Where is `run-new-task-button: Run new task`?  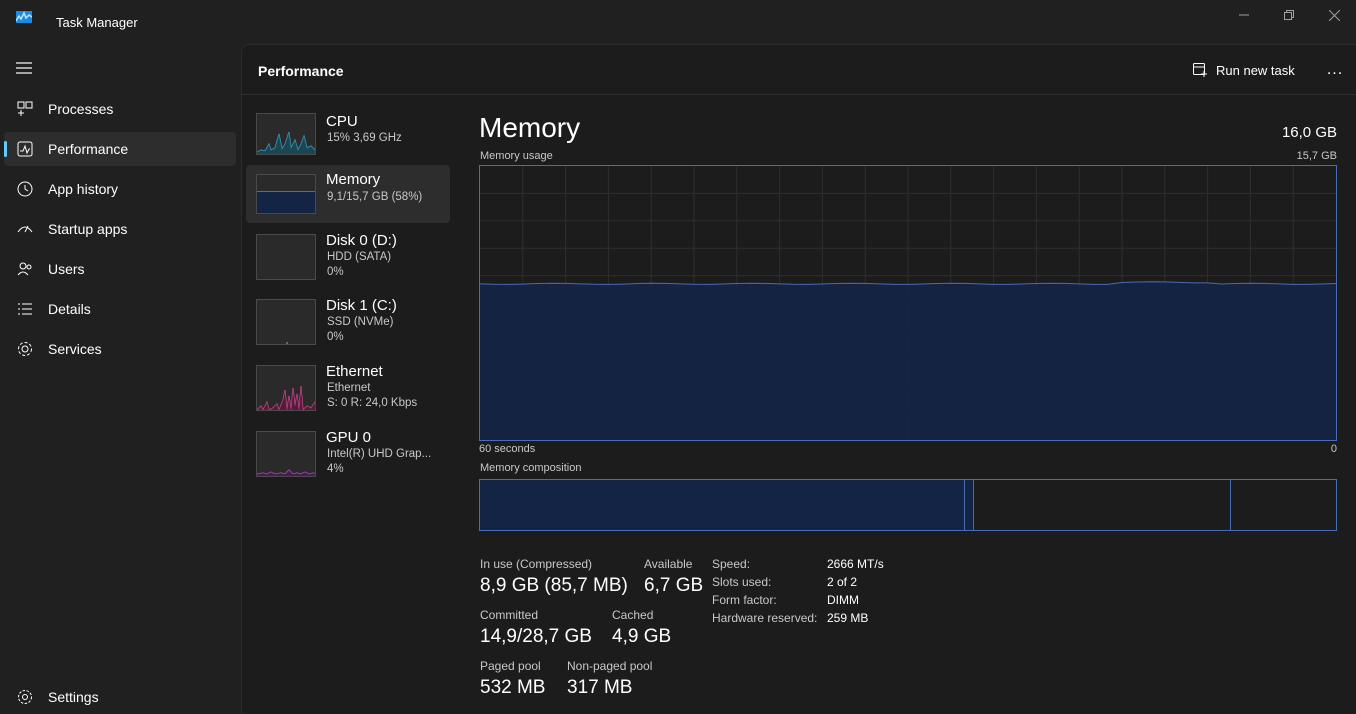 run-new-task-button: Run new task is located at coordinates (1243, 70).